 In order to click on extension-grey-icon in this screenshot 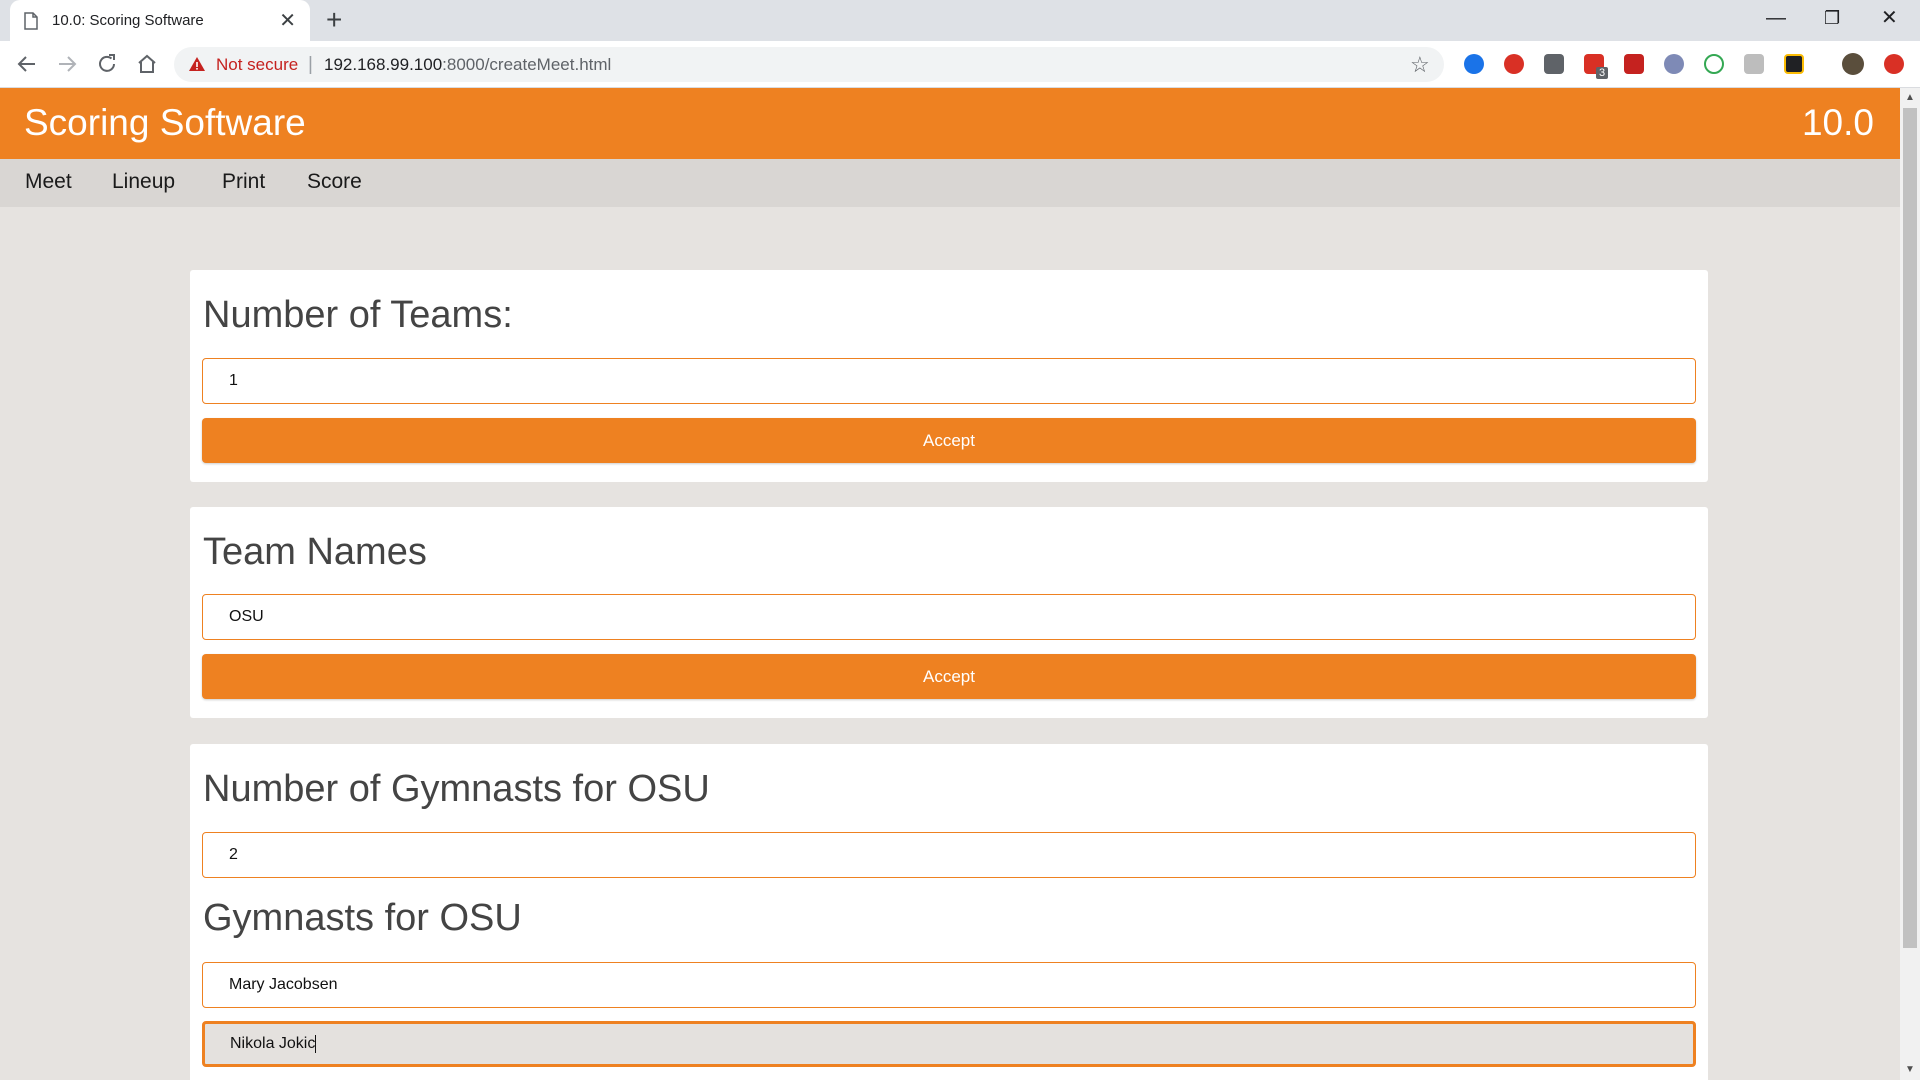, I will do `click(1754, 64)`.